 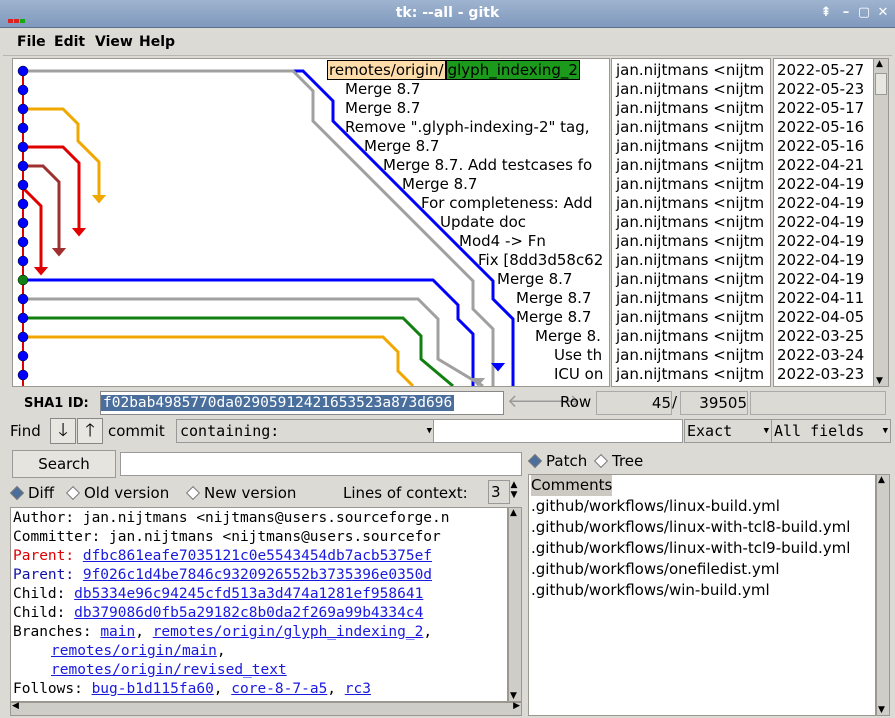 I want to click on sha-input: f02bab4985770da02905912421653523a873d696, so click(x=302, y=403).